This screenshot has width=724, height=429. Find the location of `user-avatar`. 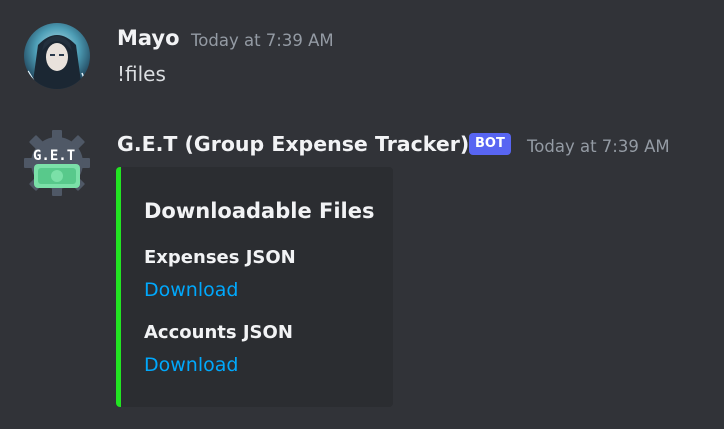

user-avatar is located at coordinates (57, 56).